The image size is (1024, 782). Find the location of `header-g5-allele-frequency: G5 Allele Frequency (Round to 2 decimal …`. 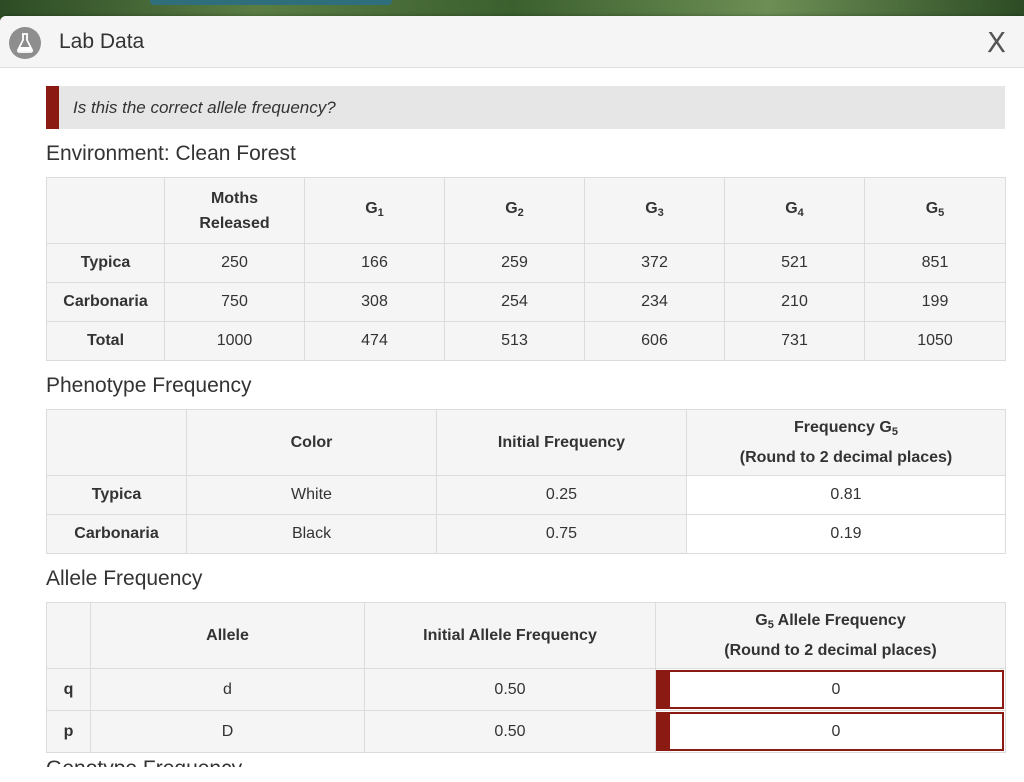

header-g5-allele-frequency: G5 Allele Frequency (Round to 2 decimal … is located at coordinates (830, 635).